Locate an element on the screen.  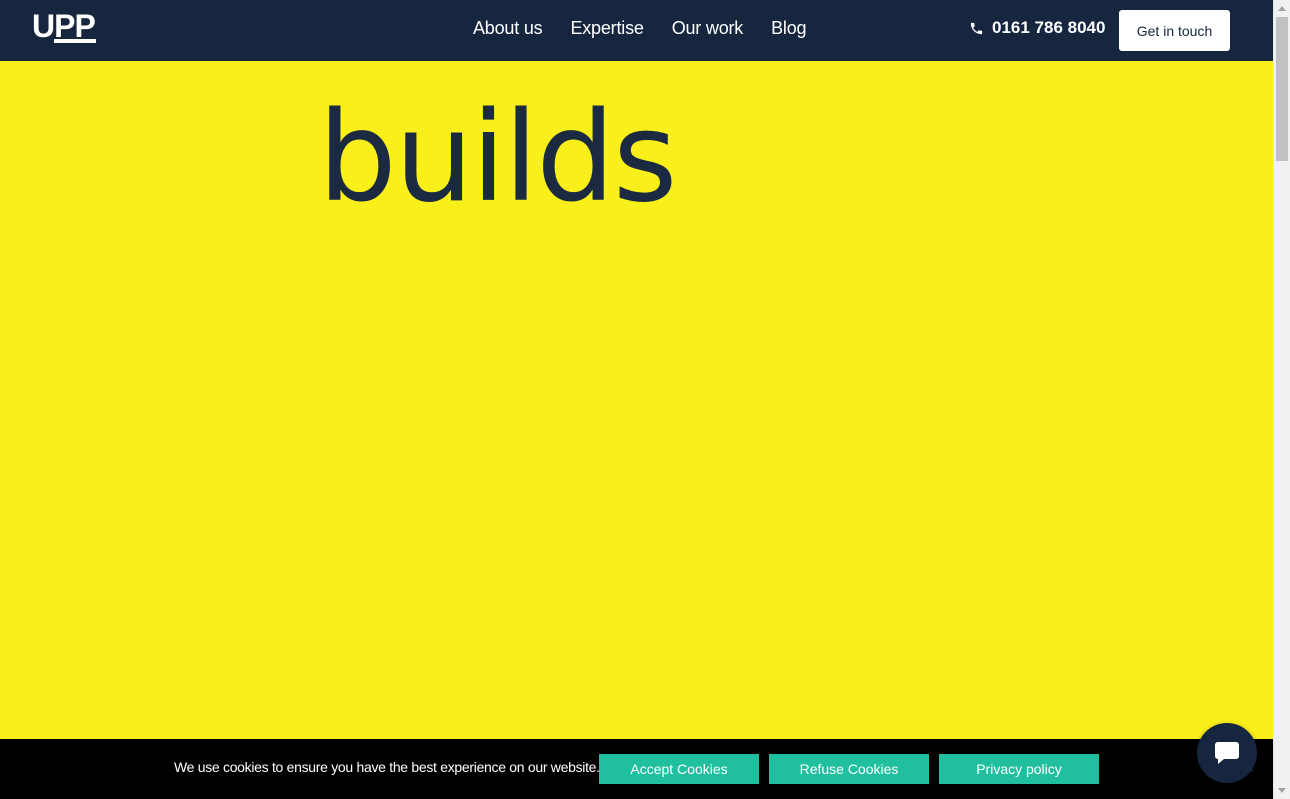
hero-headline-word: builds is located at coordinates (498, 158).